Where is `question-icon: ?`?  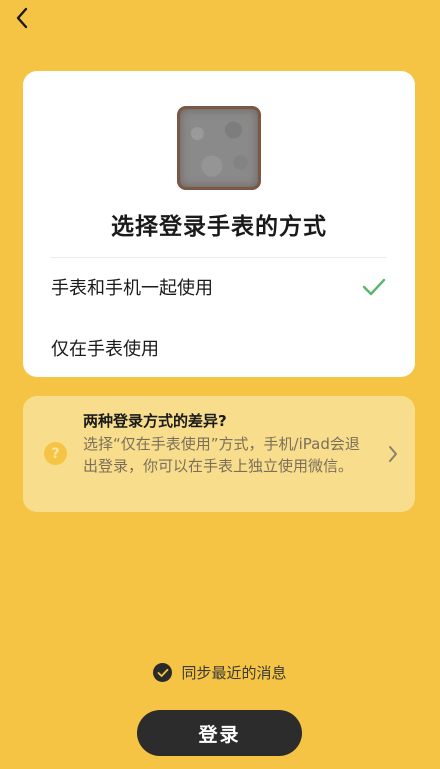
question-icon: ? is located at coordinates (55, 453).